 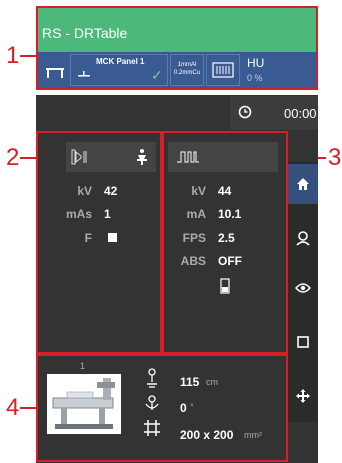 I want to click on clock-icon, so click(x=245, y=112).